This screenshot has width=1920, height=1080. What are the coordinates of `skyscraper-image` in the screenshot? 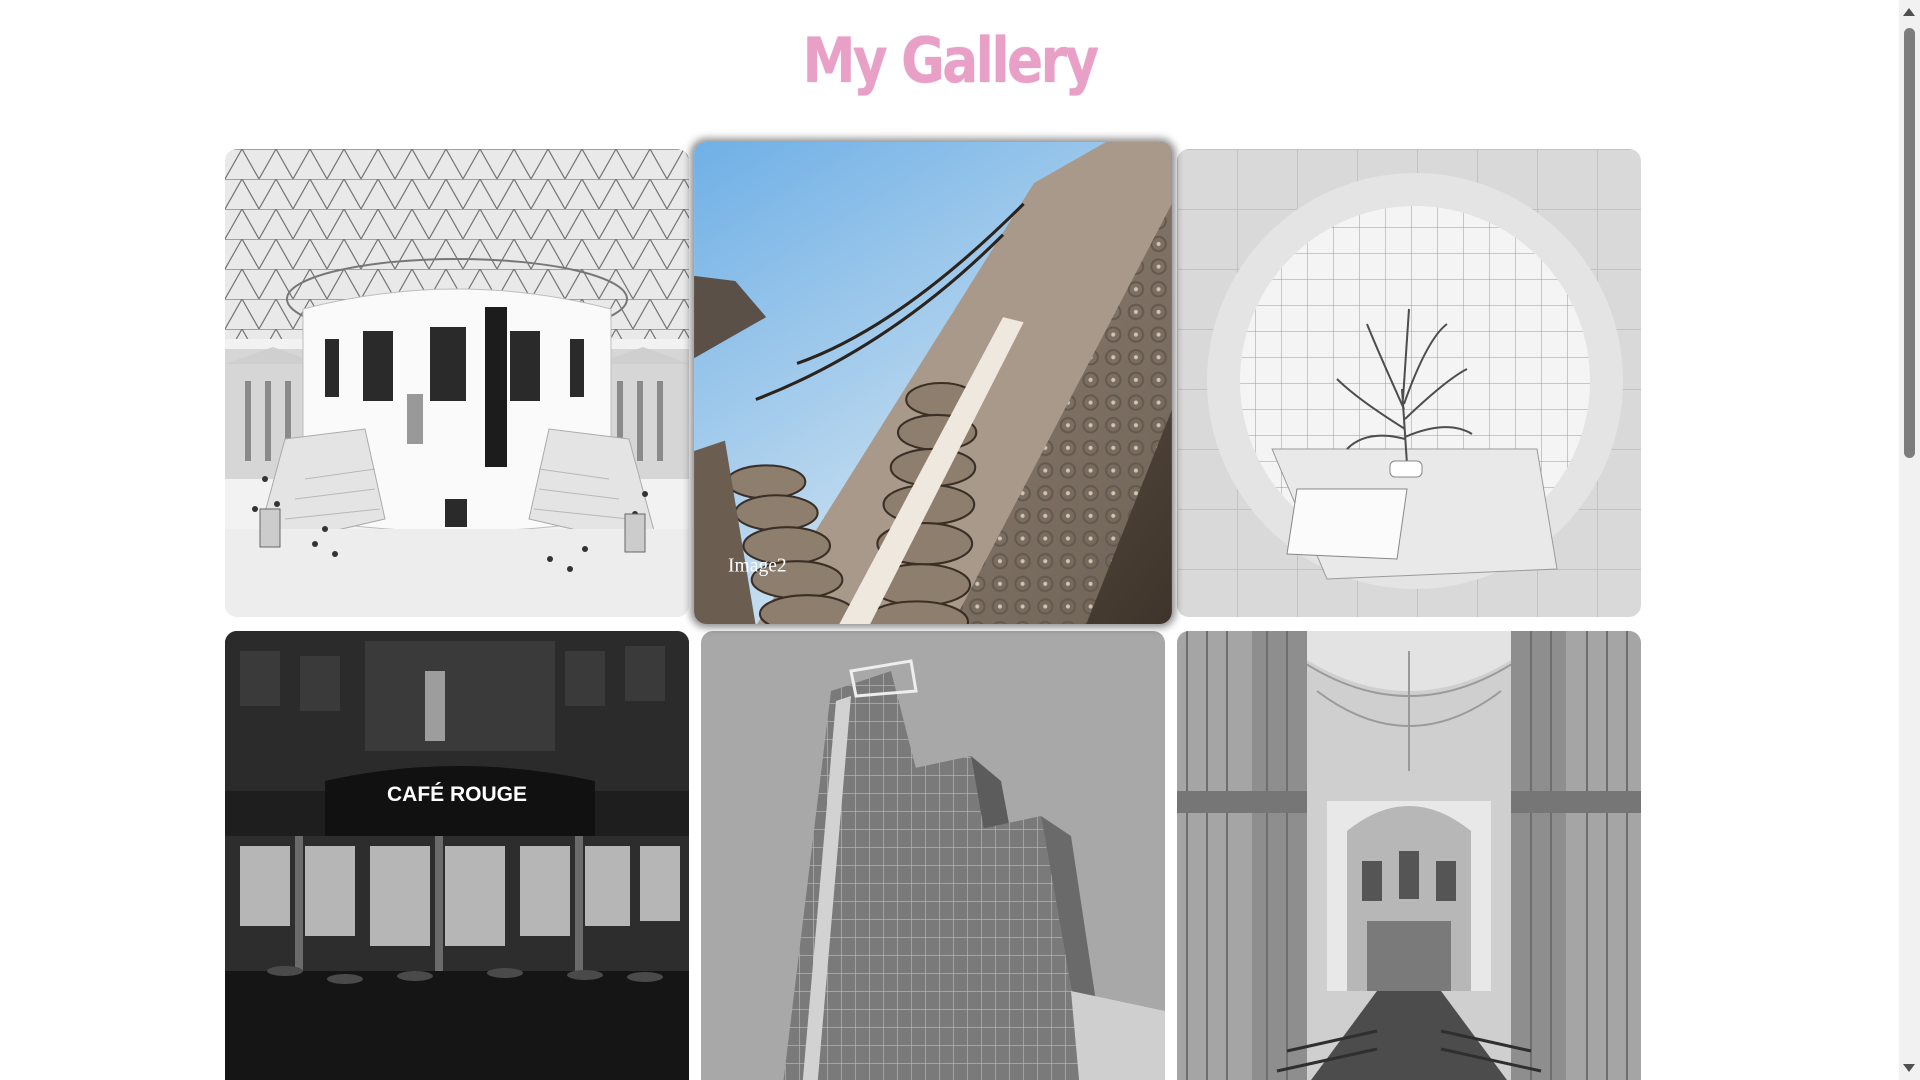 It's located at (933, 855).